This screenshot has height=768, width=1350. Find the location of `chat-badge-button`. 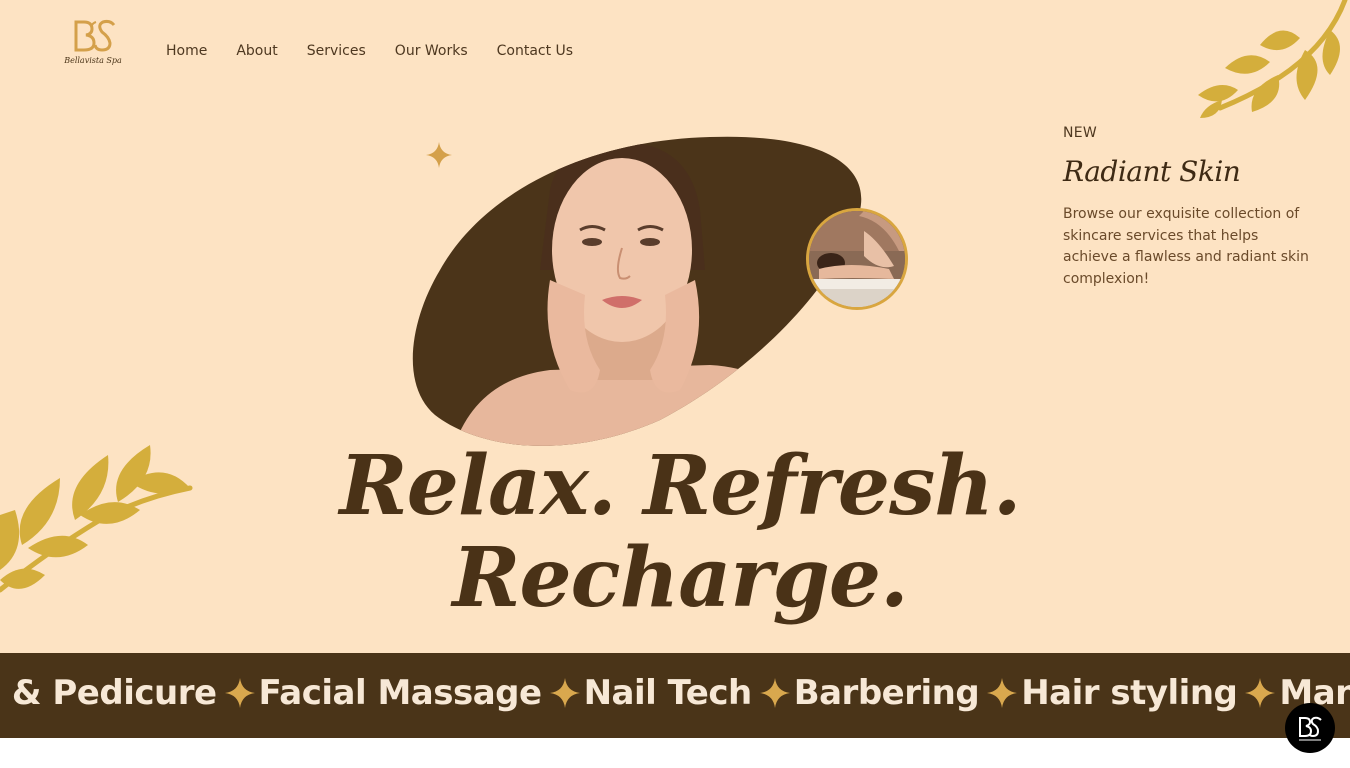

chat-badge-button is located at coordinates (1310, 728).